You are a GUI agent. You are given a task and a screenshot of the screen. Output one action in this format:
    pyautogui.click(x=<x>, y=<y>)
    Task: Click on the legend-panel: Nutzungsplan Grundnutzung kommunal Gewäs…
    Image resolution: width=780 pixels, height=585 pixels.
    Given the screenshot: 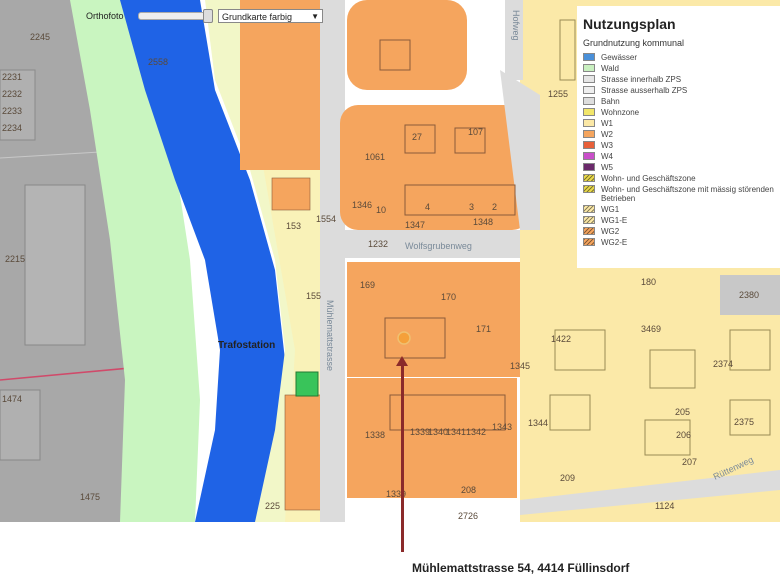 What is the action you would take?
    pyautogui.click(x=678, y=137)
    